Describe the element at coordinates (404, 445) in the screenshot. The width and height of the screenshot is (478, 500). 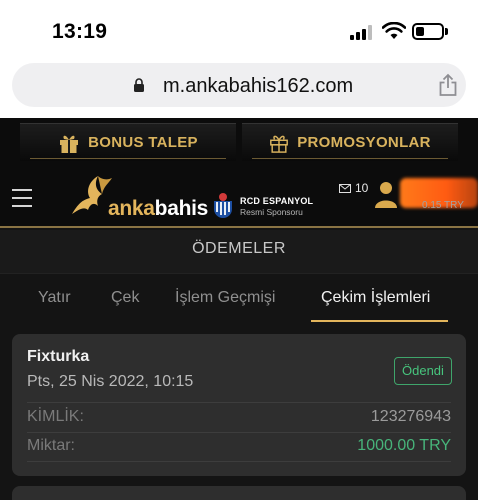
I see `amount-value: 1000.00 TRY` at that location.